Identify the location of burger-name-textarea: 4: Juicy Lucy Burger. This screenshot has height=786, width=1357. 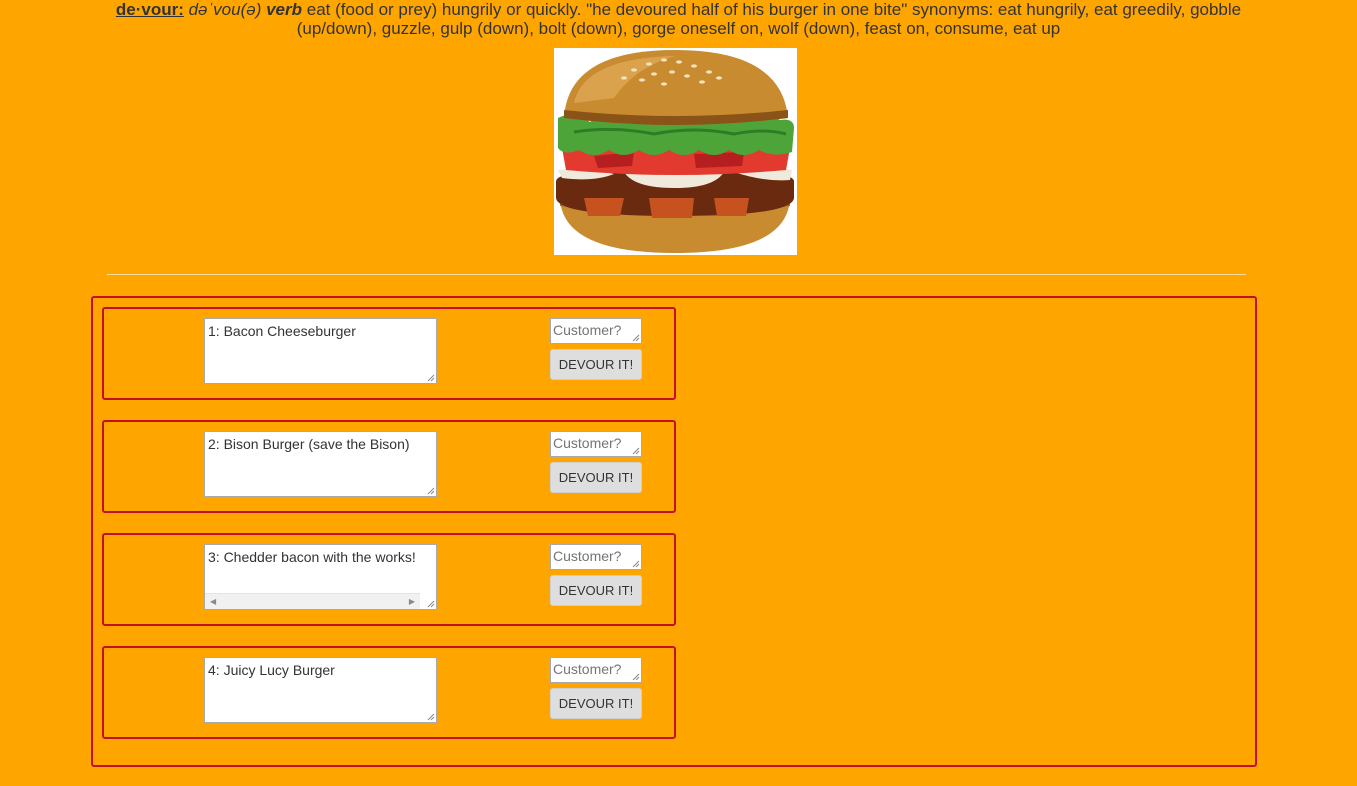
(320, 690).